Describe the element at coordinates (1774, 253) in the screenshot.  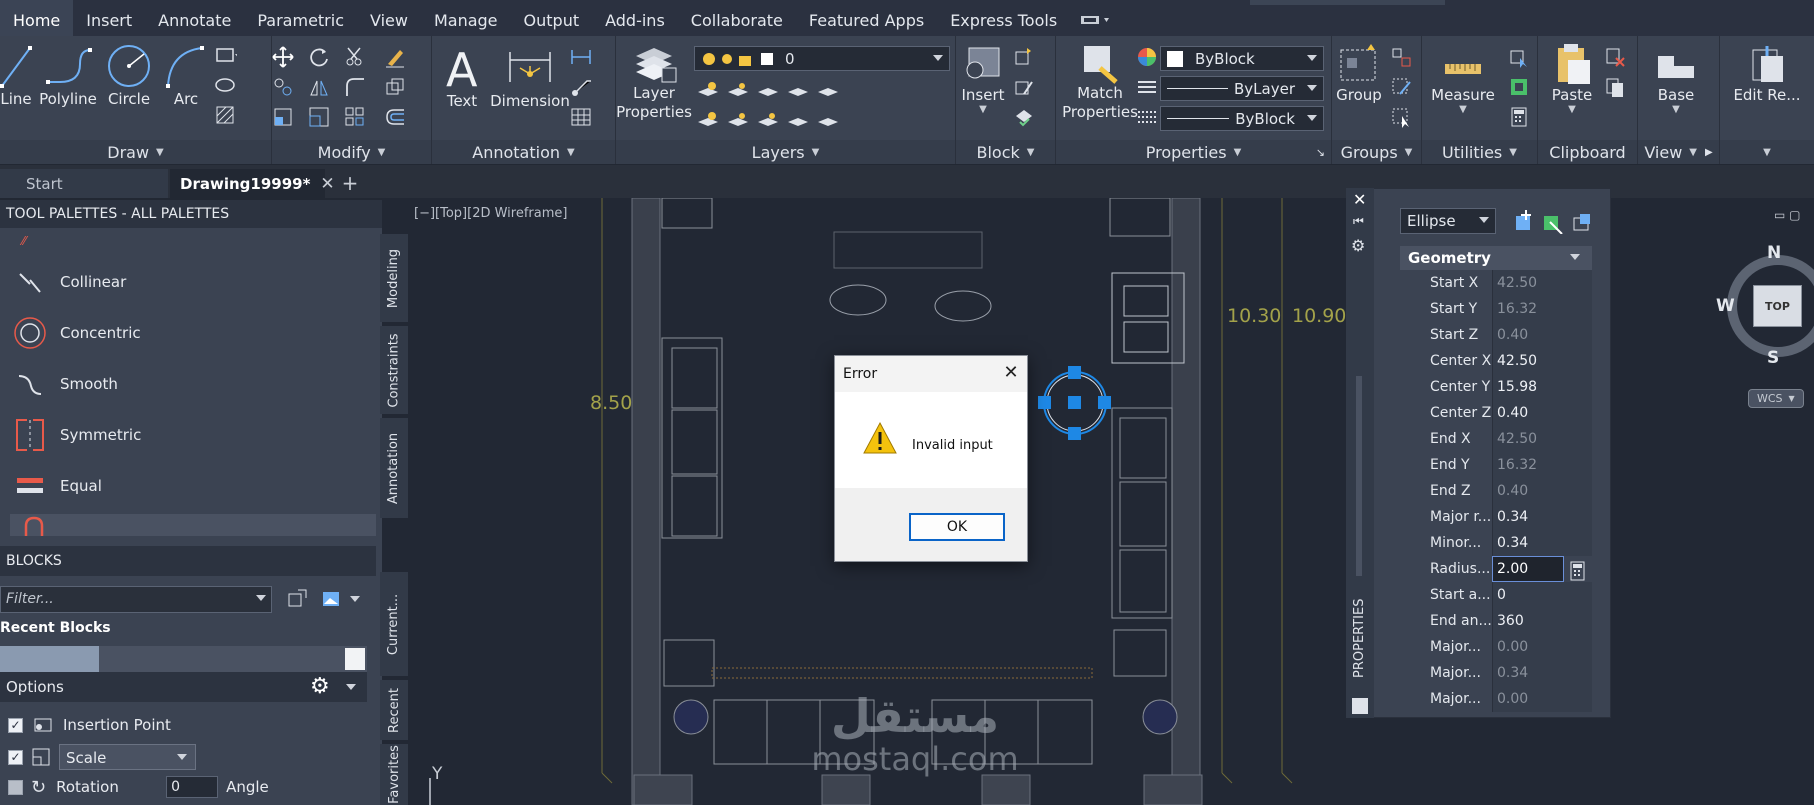
I see `compass-north: N` at that location.